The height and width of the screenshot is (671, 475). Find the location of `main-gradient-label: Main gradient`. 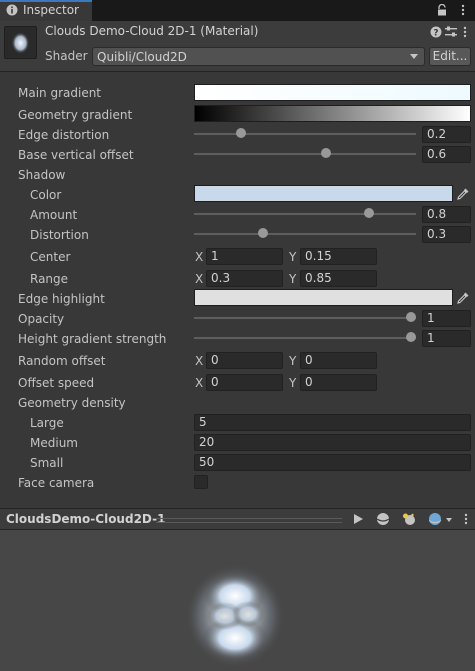

main-gradient-label: Main gradient is located at coordinates (60, 93).